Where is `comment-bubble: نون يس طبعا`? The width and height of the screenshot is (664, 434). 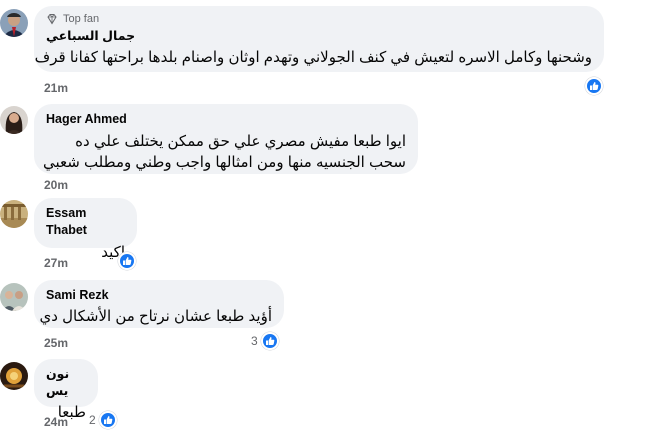
comment-bubble: نون يس طبعا is located at coordinates (66, 390).